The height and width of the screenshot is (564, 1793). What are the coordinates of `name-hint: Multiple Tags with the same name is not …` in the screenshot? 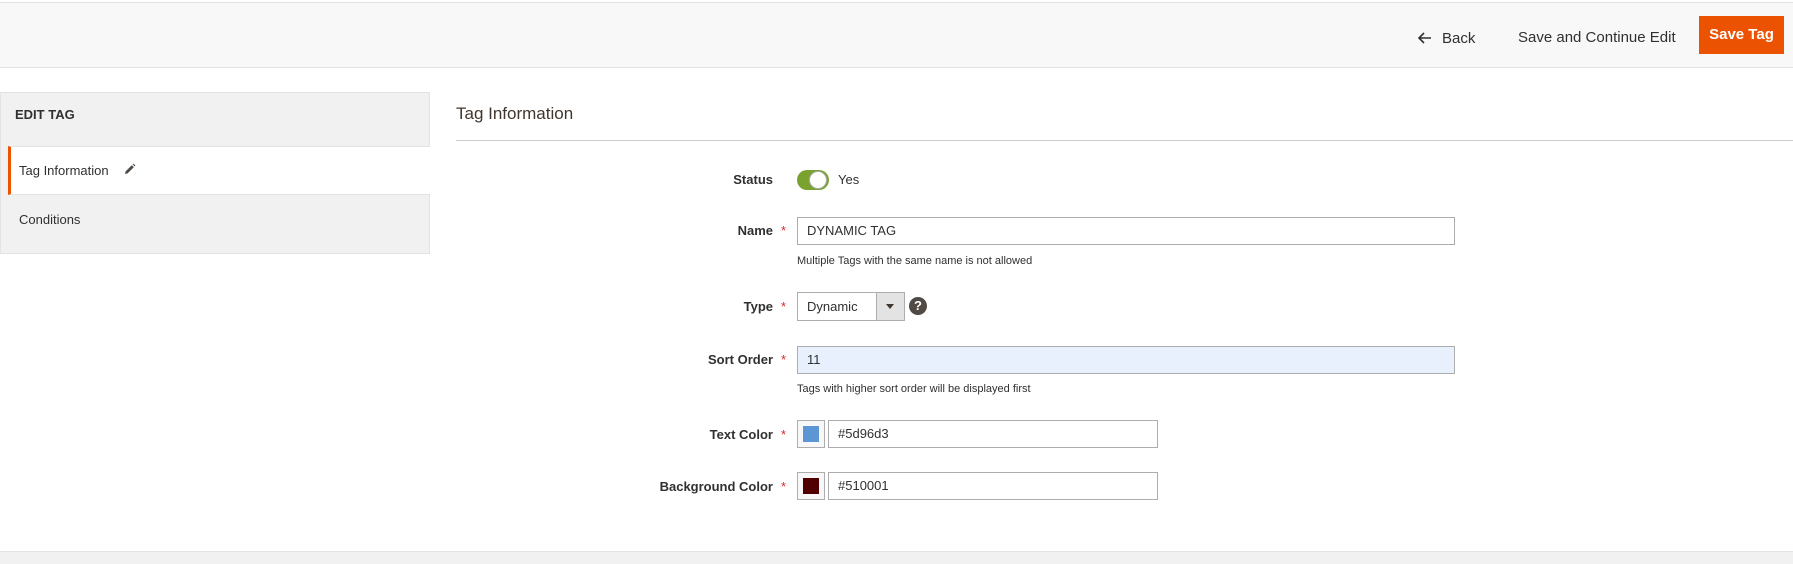 It's located at (915, 261).